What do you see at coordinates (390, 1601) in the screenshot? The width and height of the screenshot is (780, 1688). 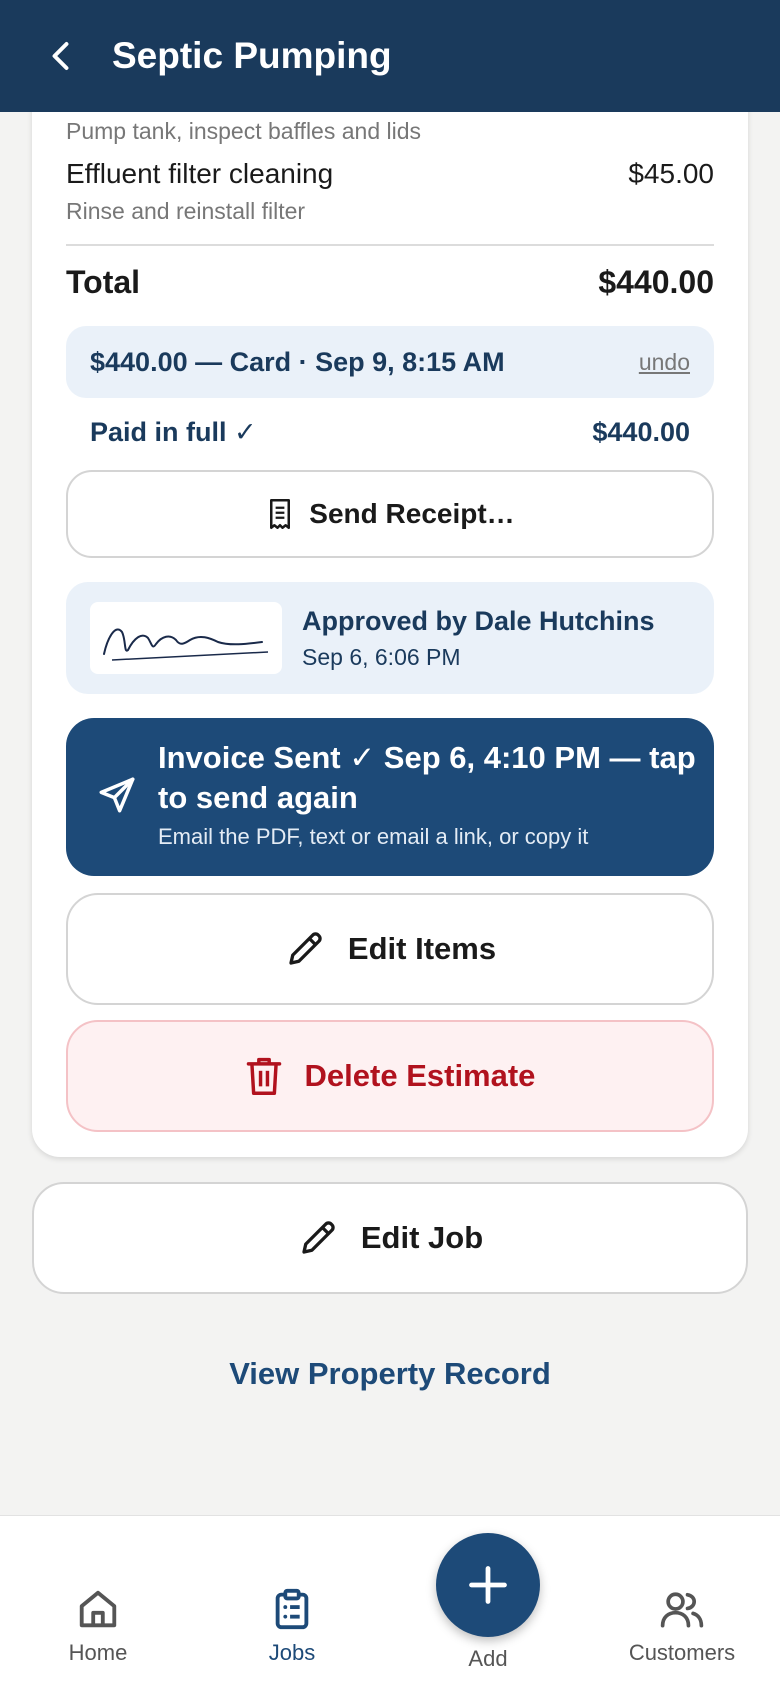 I see `bottom-navigation: Home Jobs Add Customers` at bounding box center [390, 1601].